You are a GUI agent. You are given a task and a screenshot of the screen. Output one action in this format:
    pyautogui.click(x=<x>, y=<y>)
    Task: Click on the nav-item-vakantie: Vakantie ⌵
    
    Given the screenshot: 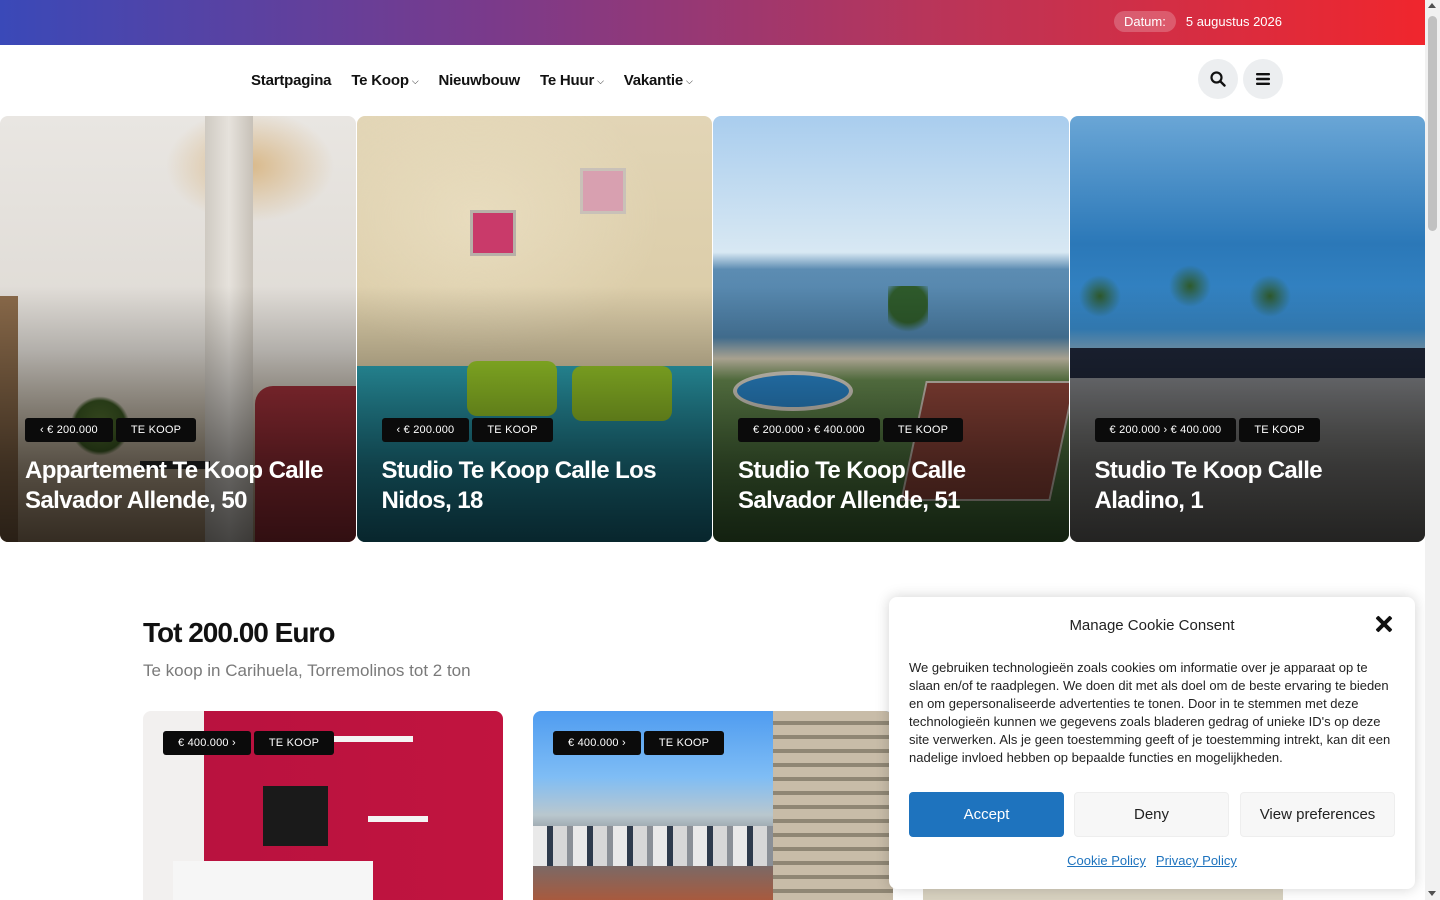 What is the action you would take?
    pyautogui.click(x=658, y=80)
    